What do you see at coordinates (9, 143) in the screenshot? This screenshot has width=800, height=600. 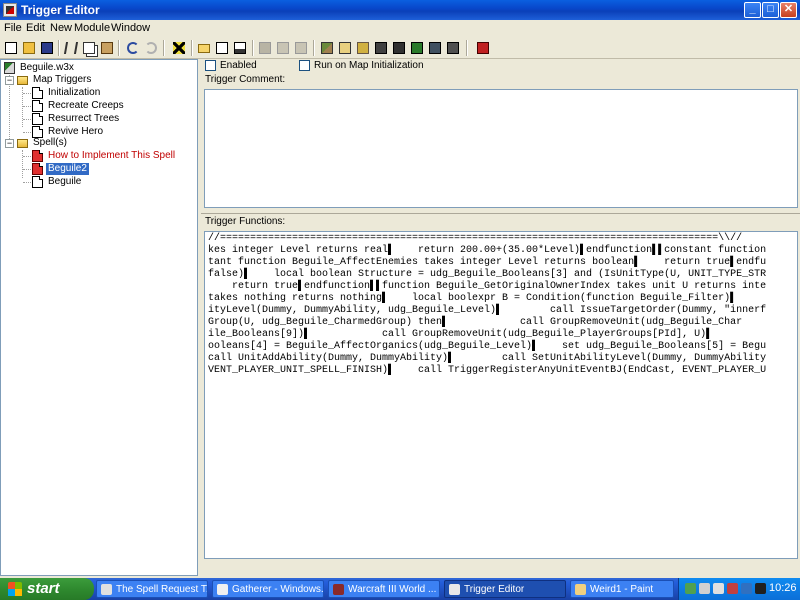 I see `collapse-spells: −` at bounding box center [9, 143].